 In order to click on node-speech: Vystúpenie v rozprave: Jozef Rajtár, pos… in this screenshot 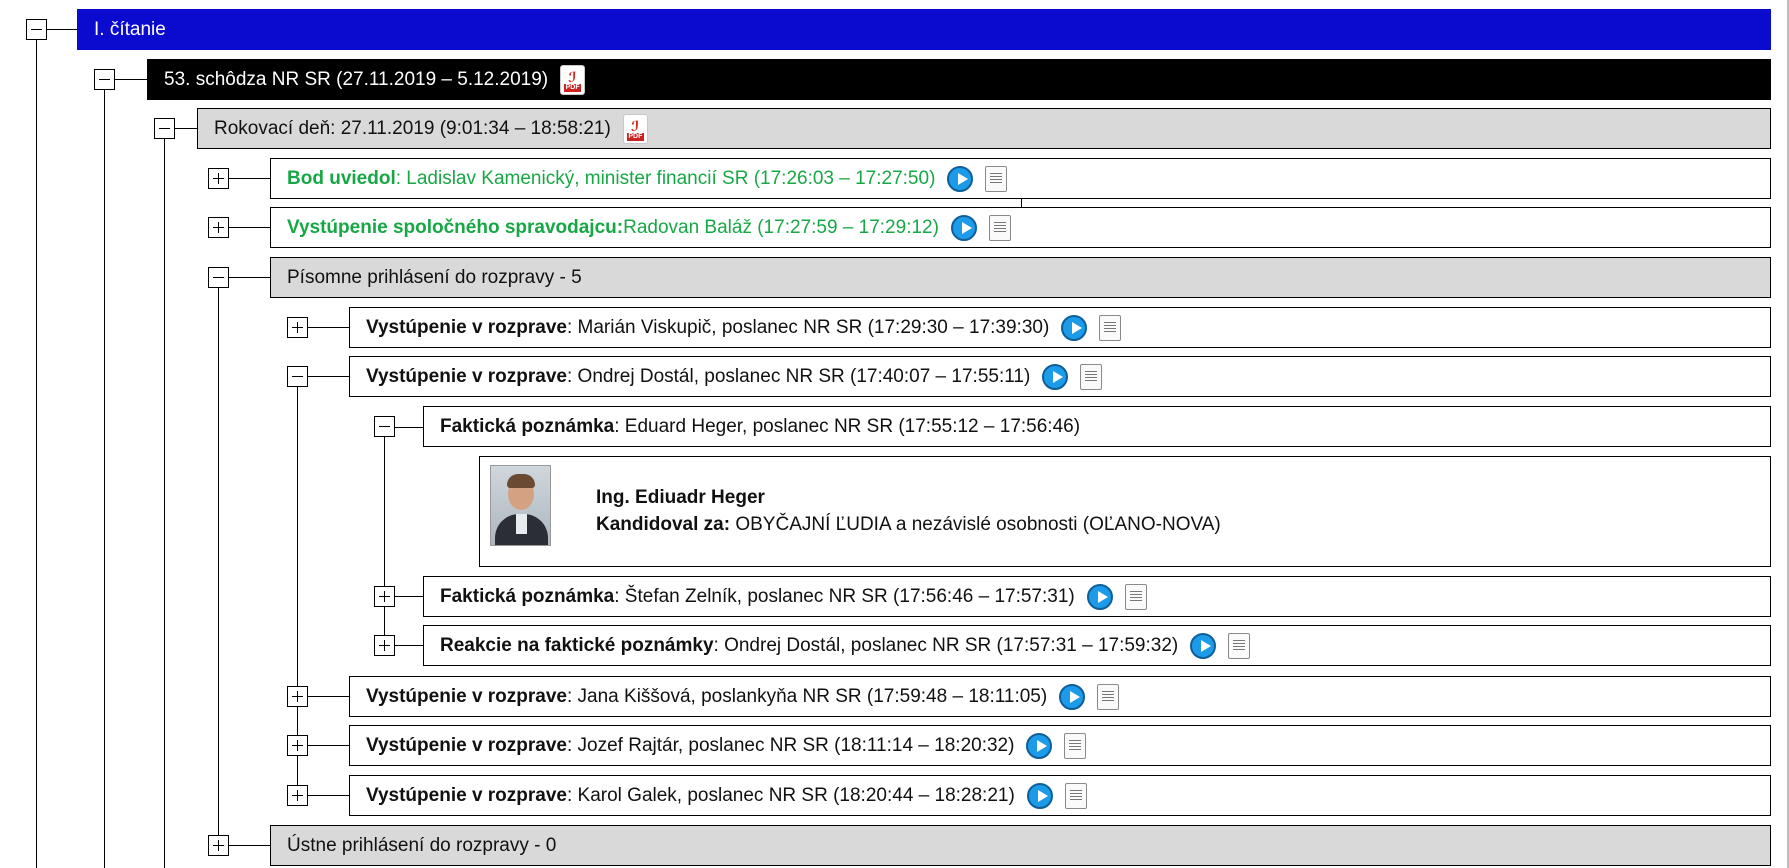, I will do `click(1060, 745)`.